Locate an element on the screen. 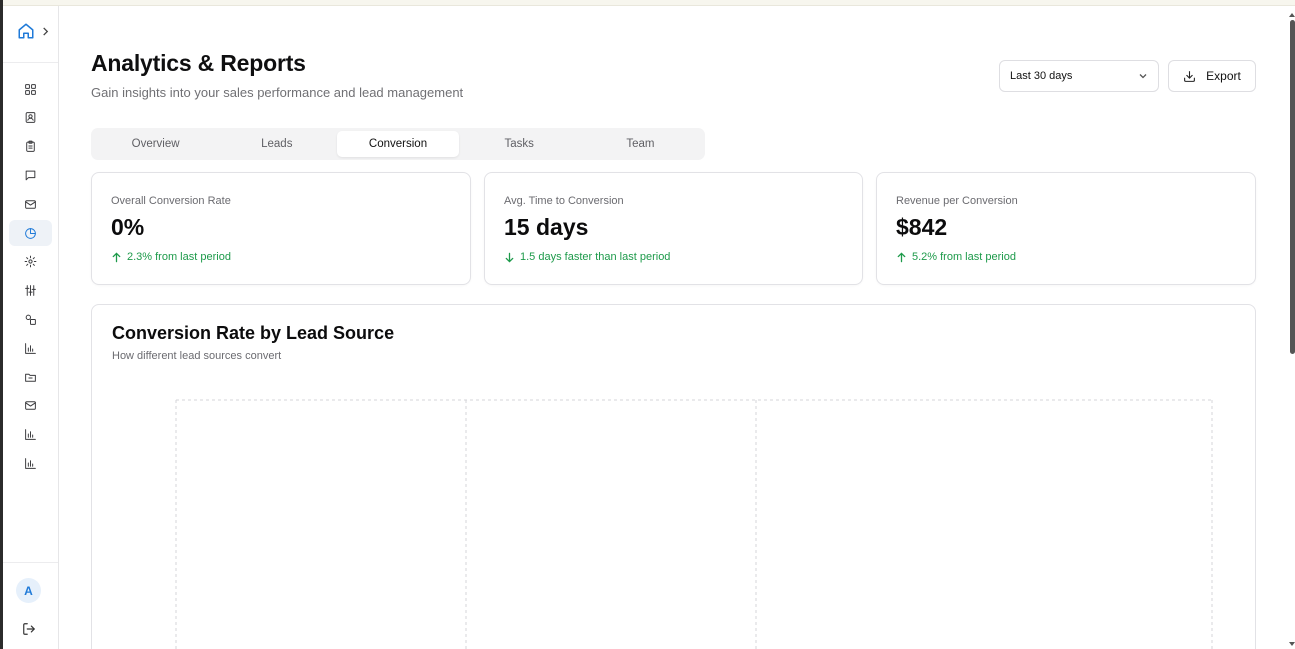 This screenshot has width=1295, height=649. sidebar: A is located at coordinates (31, 327).